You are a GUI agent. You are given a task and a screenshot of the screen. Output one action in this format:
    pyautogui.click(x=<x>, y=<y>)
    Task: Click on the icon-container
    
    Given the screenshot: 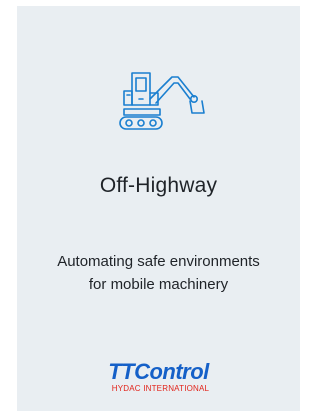 What is the action you would take?
    pyautogui.click(x=158, y=100)
    